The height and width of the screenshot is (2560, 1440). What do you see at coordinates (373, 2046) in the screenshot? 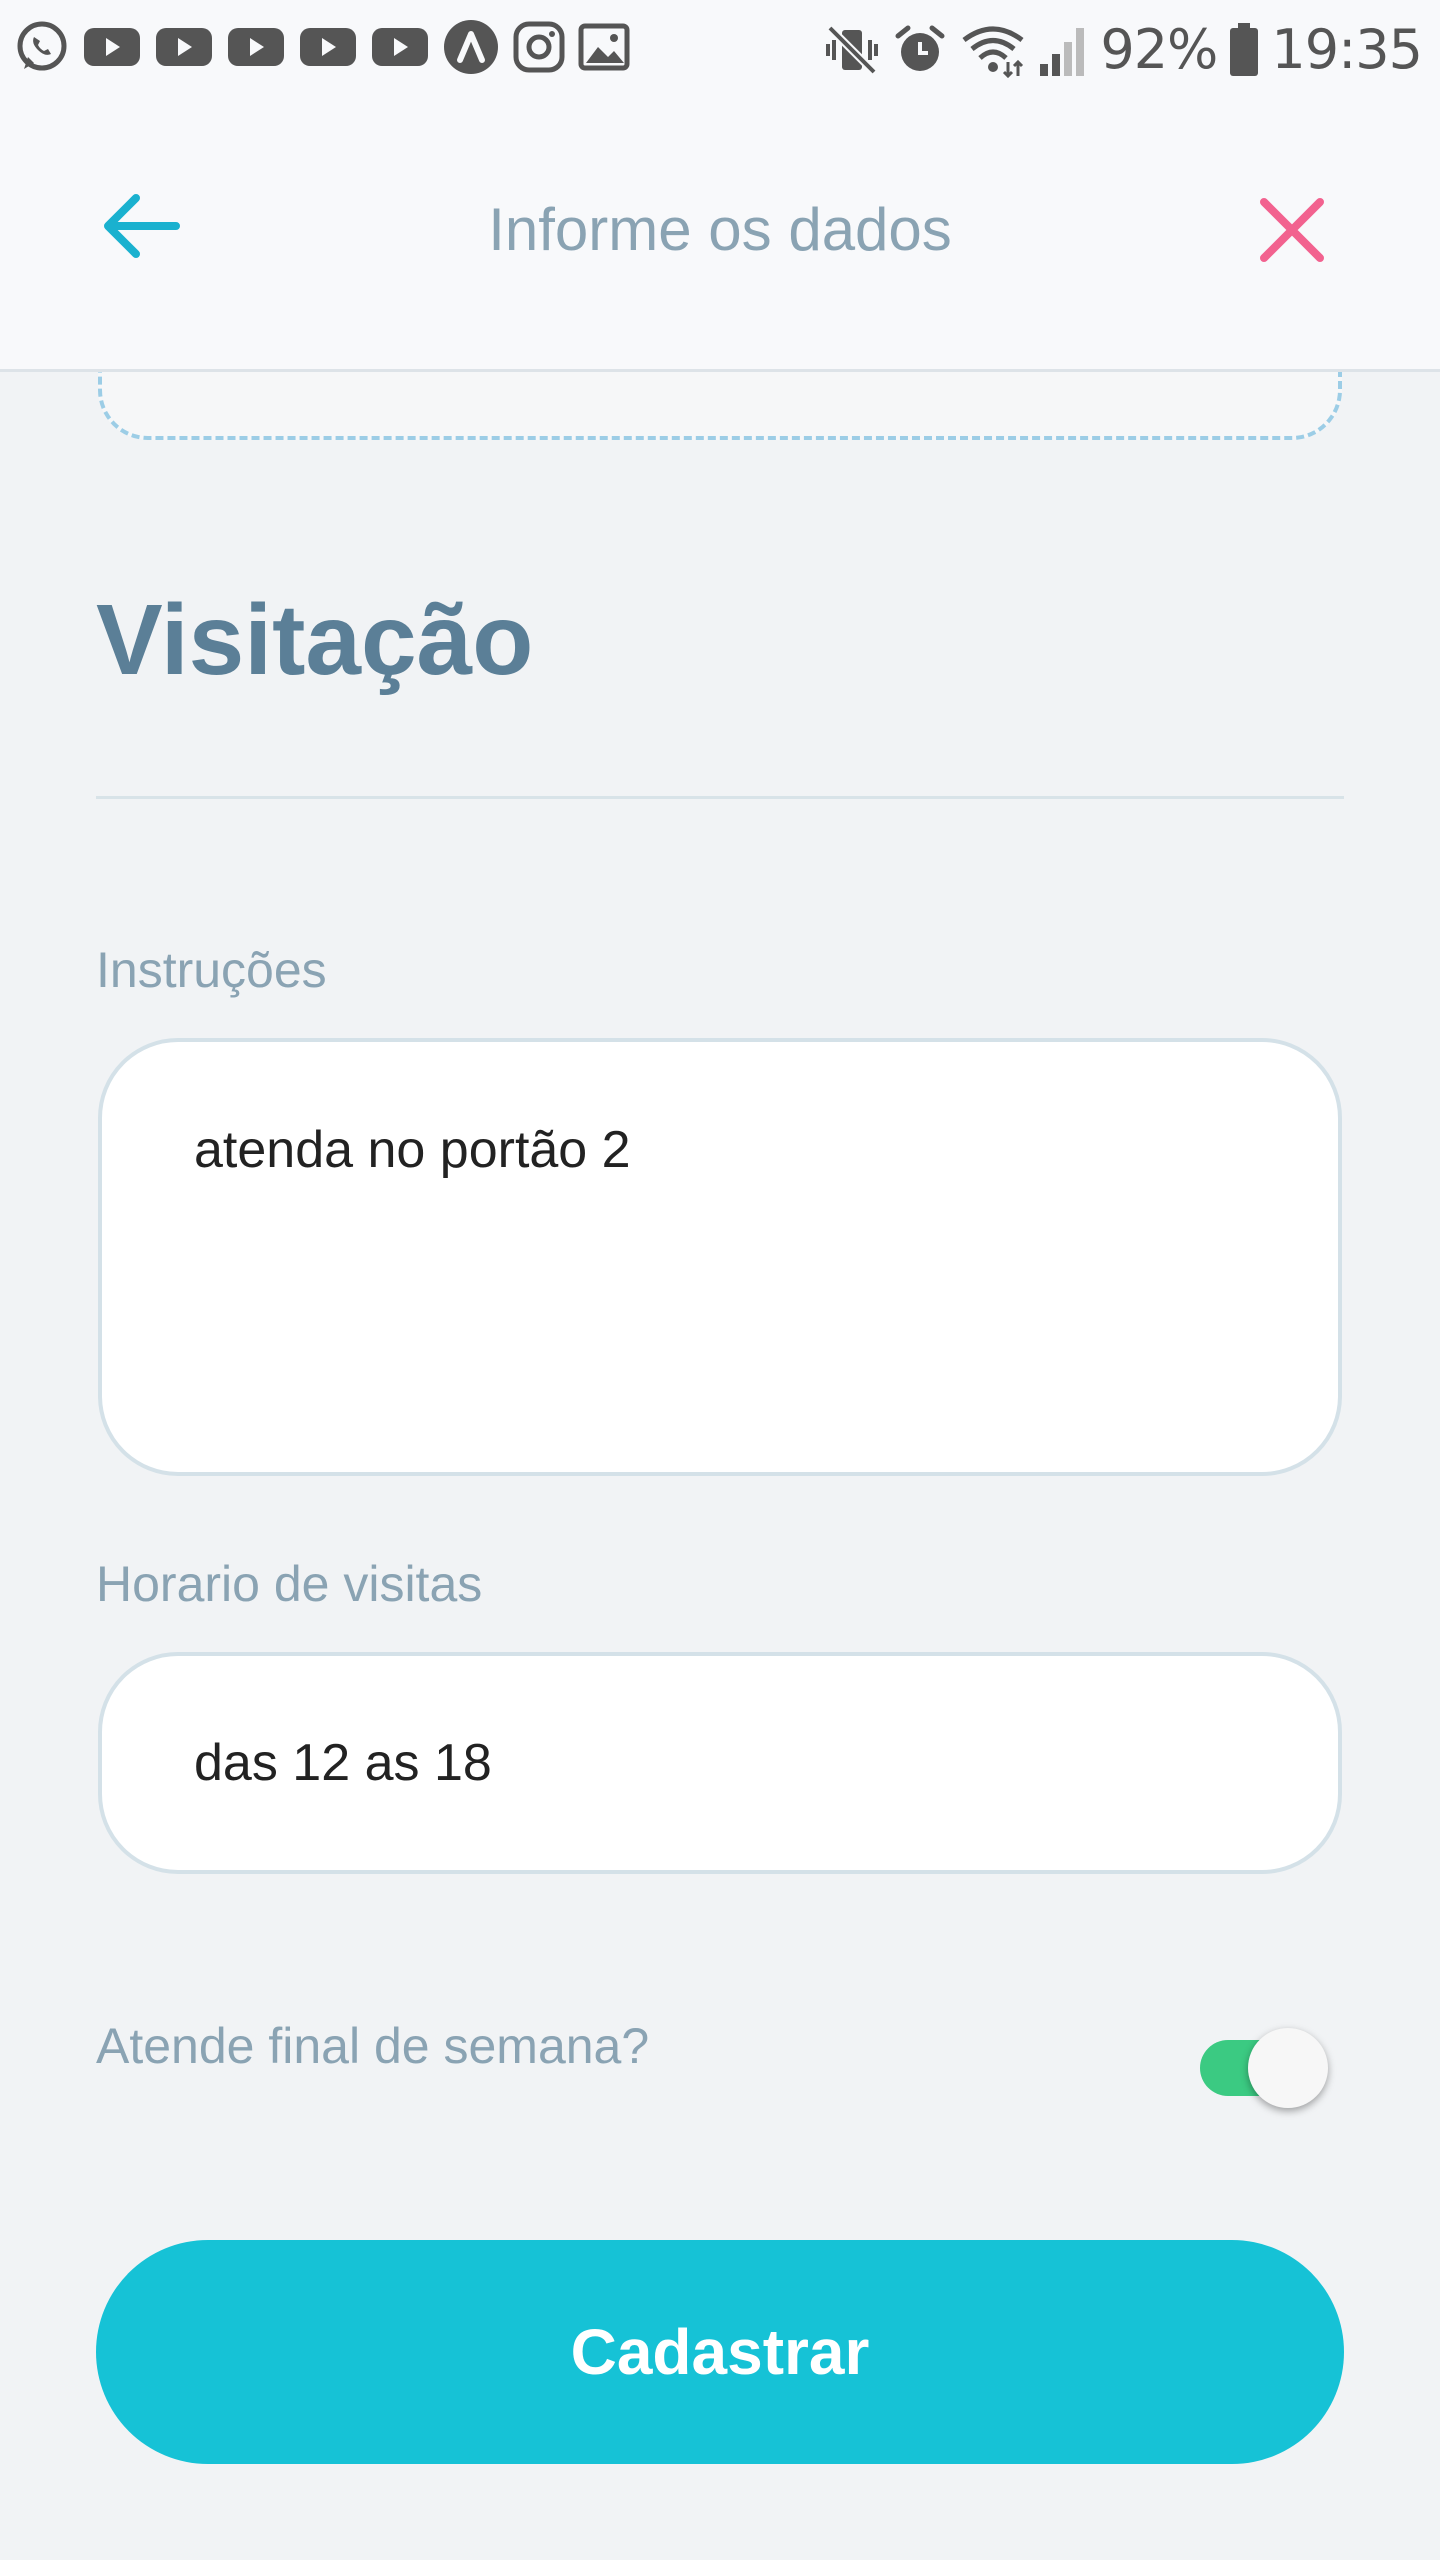
I see `weekend-label: Atende final de semana?` at bounding box center [373, 2046].